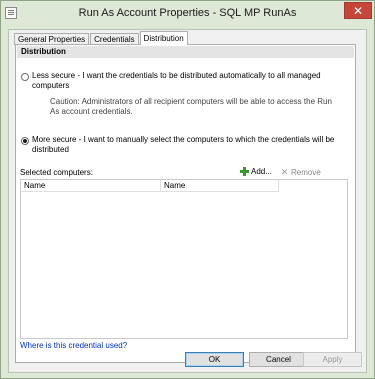  I want to click on column-header-name-1: Name, so click(91, 186).